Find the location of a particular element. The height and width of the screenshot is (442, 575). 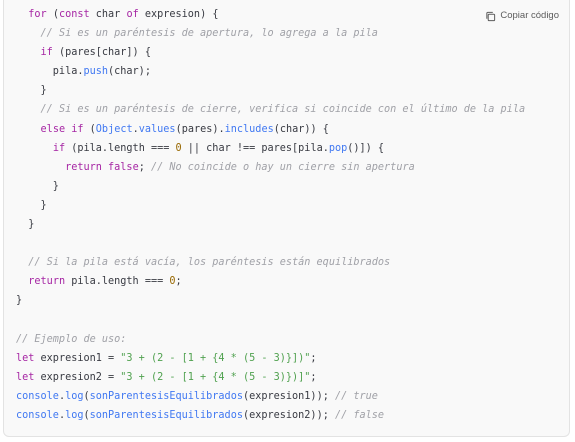

code-token: expresion) { is located at coordinates (178, 14).